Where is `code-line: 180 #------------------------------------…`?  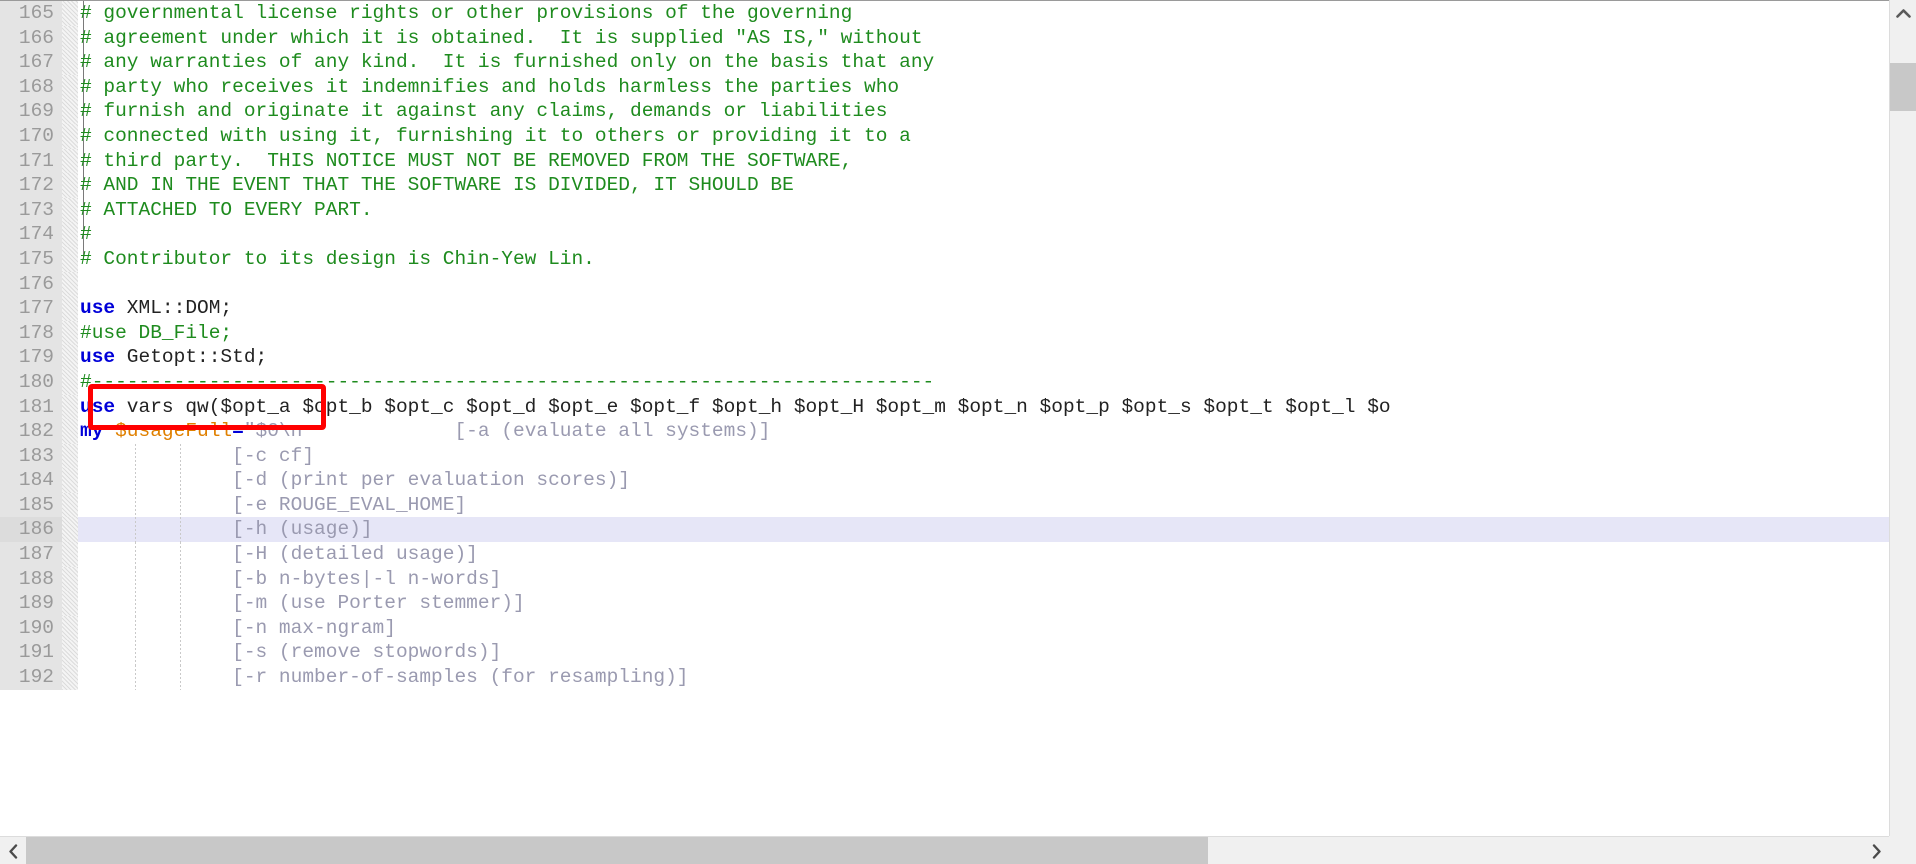 code-line: 180 #------------------------------------… is located at coordinates (944, 382).